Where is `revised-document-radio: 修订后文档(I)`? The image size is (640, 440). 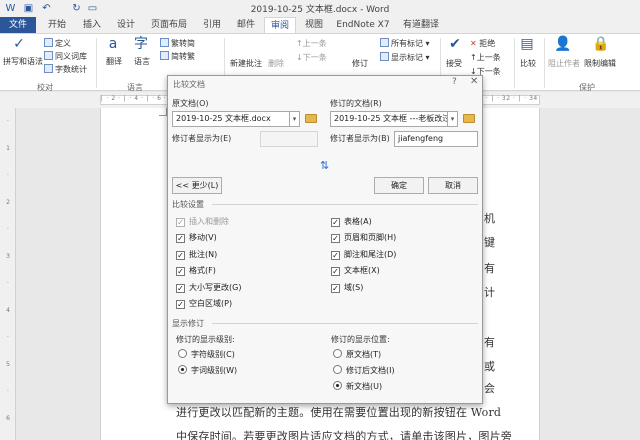
revised-document-radio: 修订后文档(I) is located at coordinates (364, 370).